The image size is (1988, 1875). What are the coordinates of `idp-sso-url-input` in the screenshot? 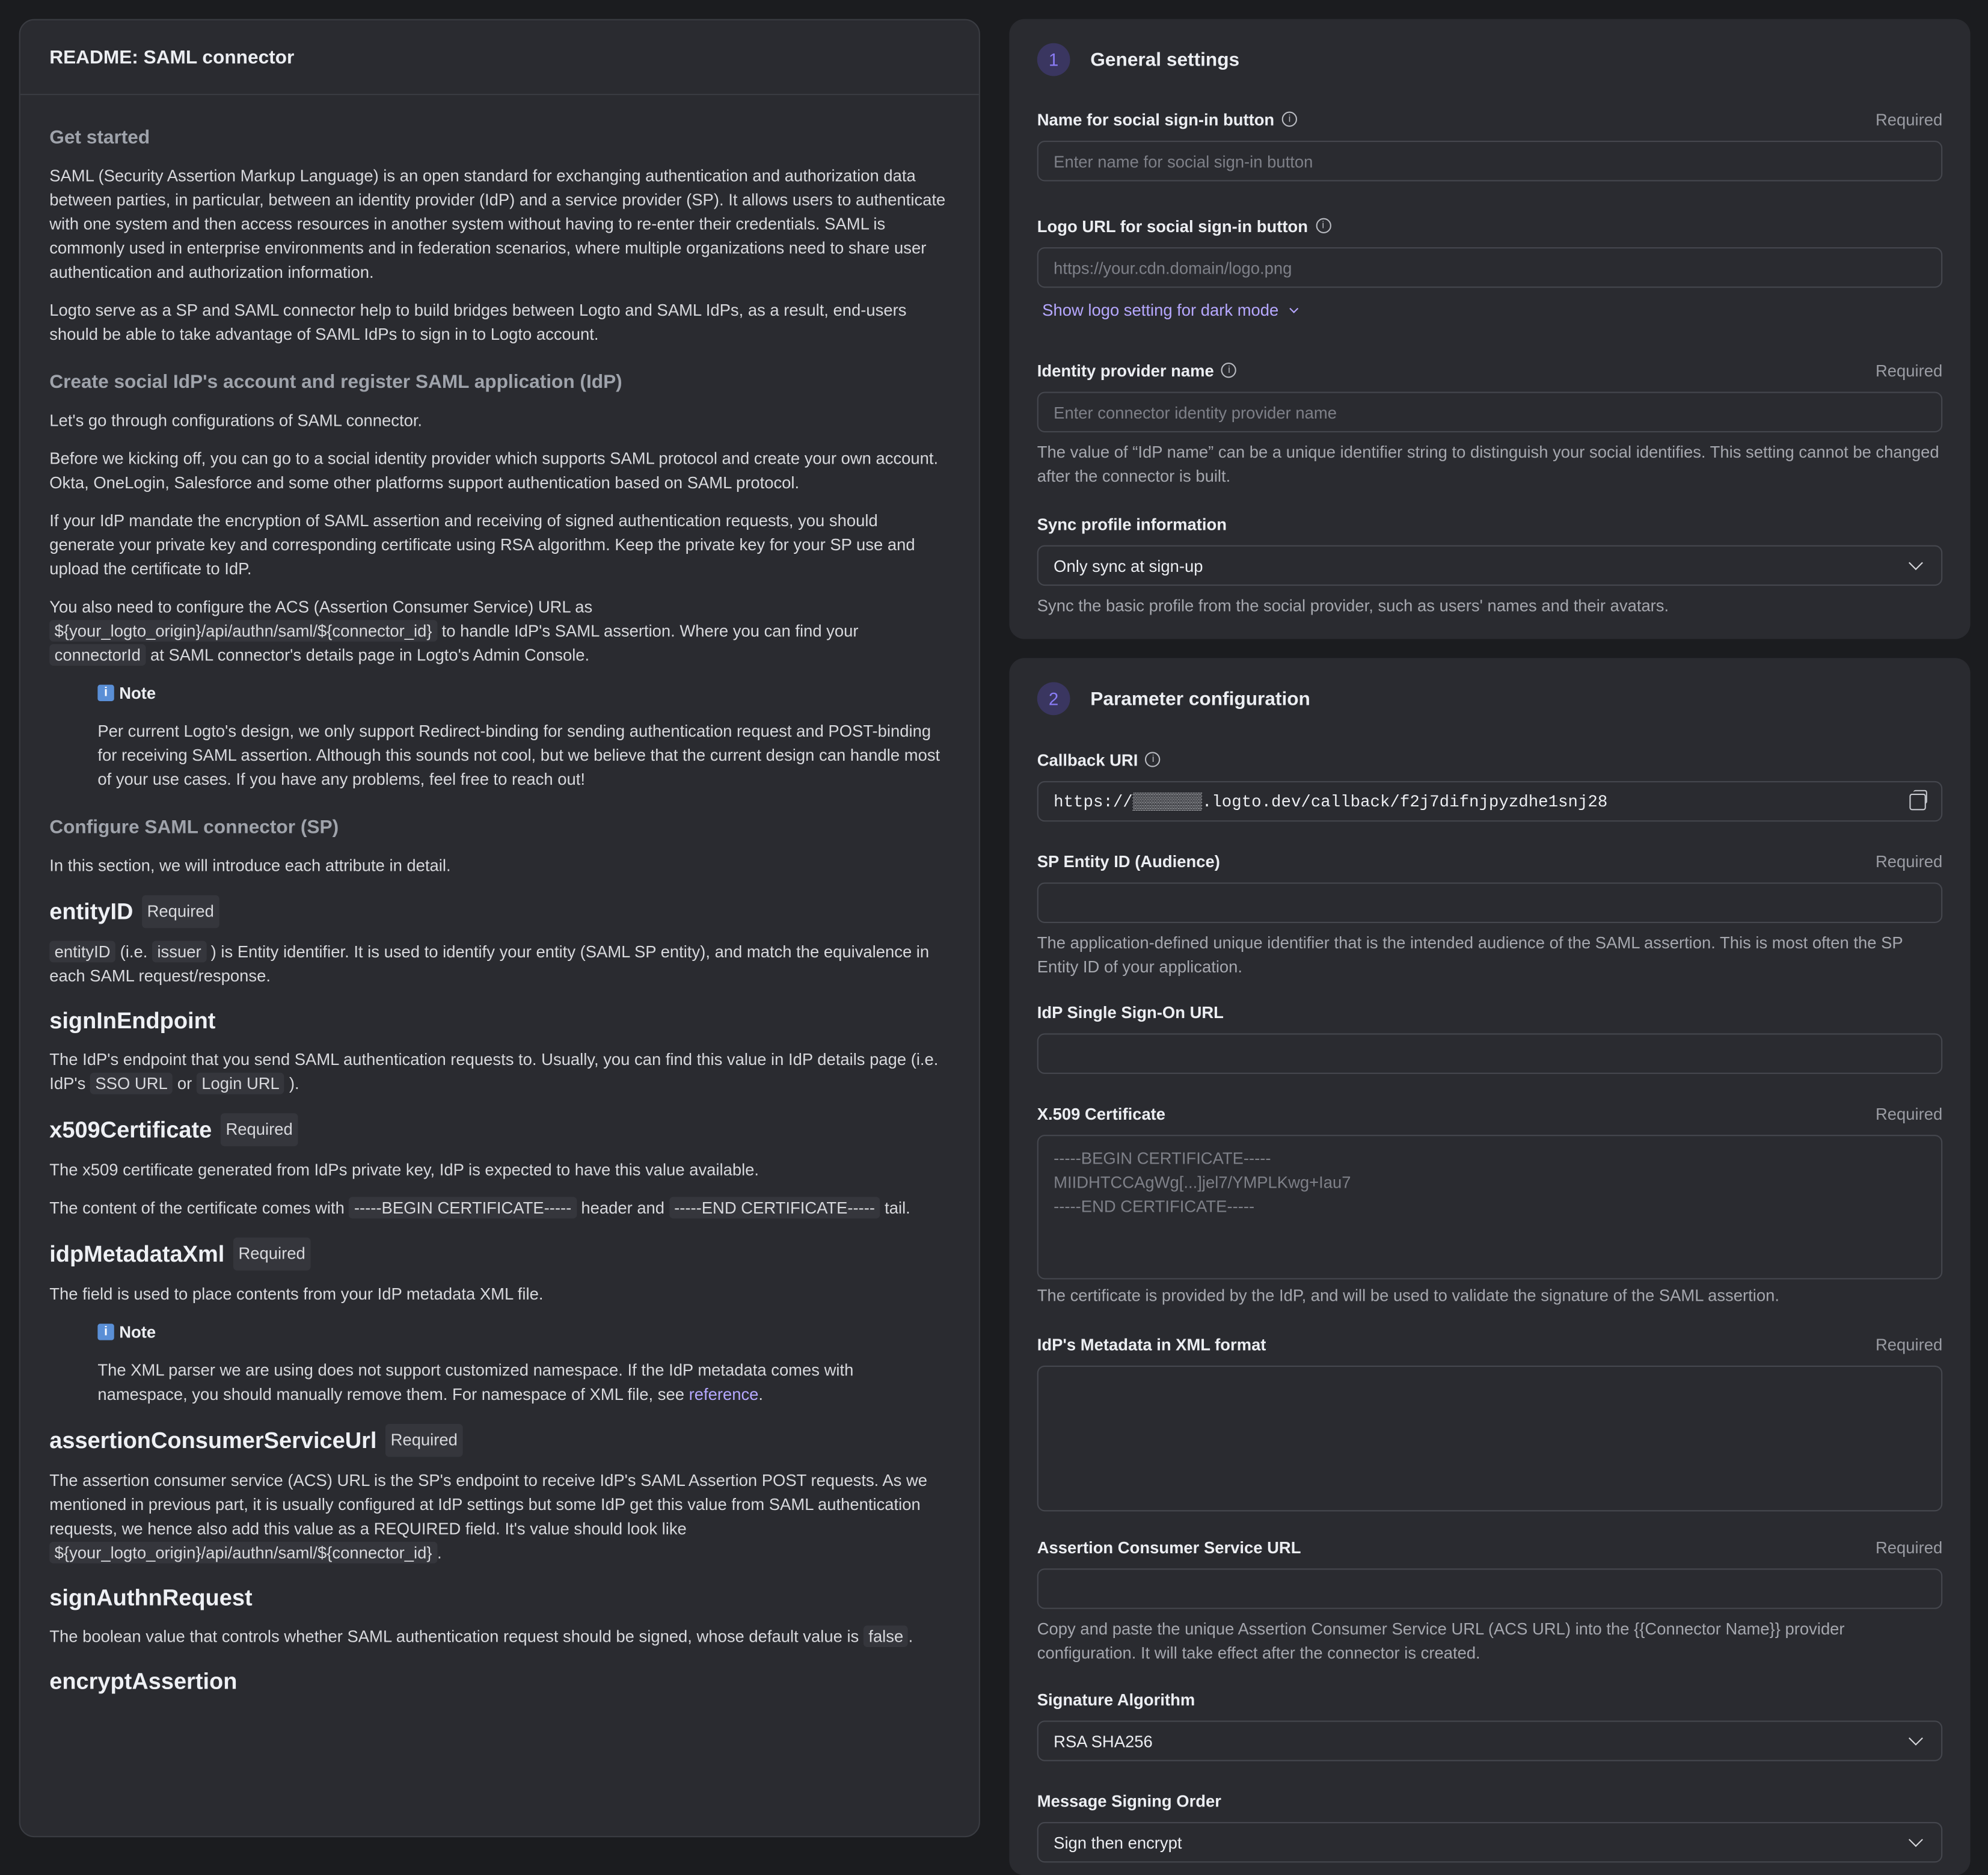 It's located at (1490, 1054).